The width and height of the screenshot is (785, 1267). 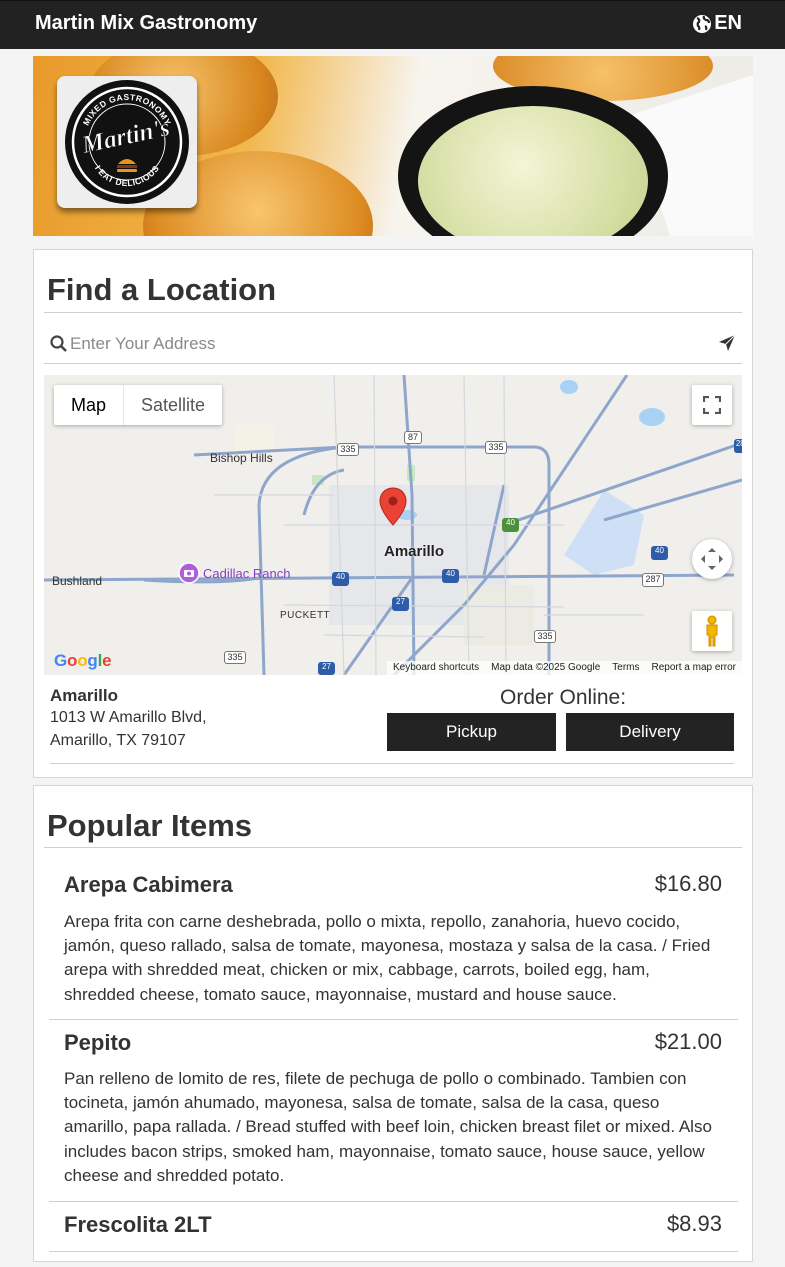 I want to click on order-online-label: Order Online:, so click(x=563, y=697).